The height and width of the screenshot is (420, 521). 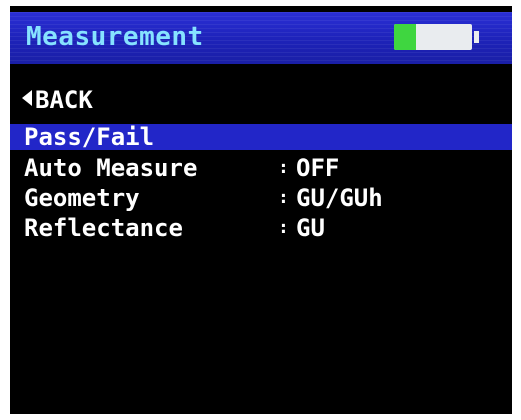 I want to click on menu-item-auto-measure: Auto Measure : OFF, so click(x=261, y=169).